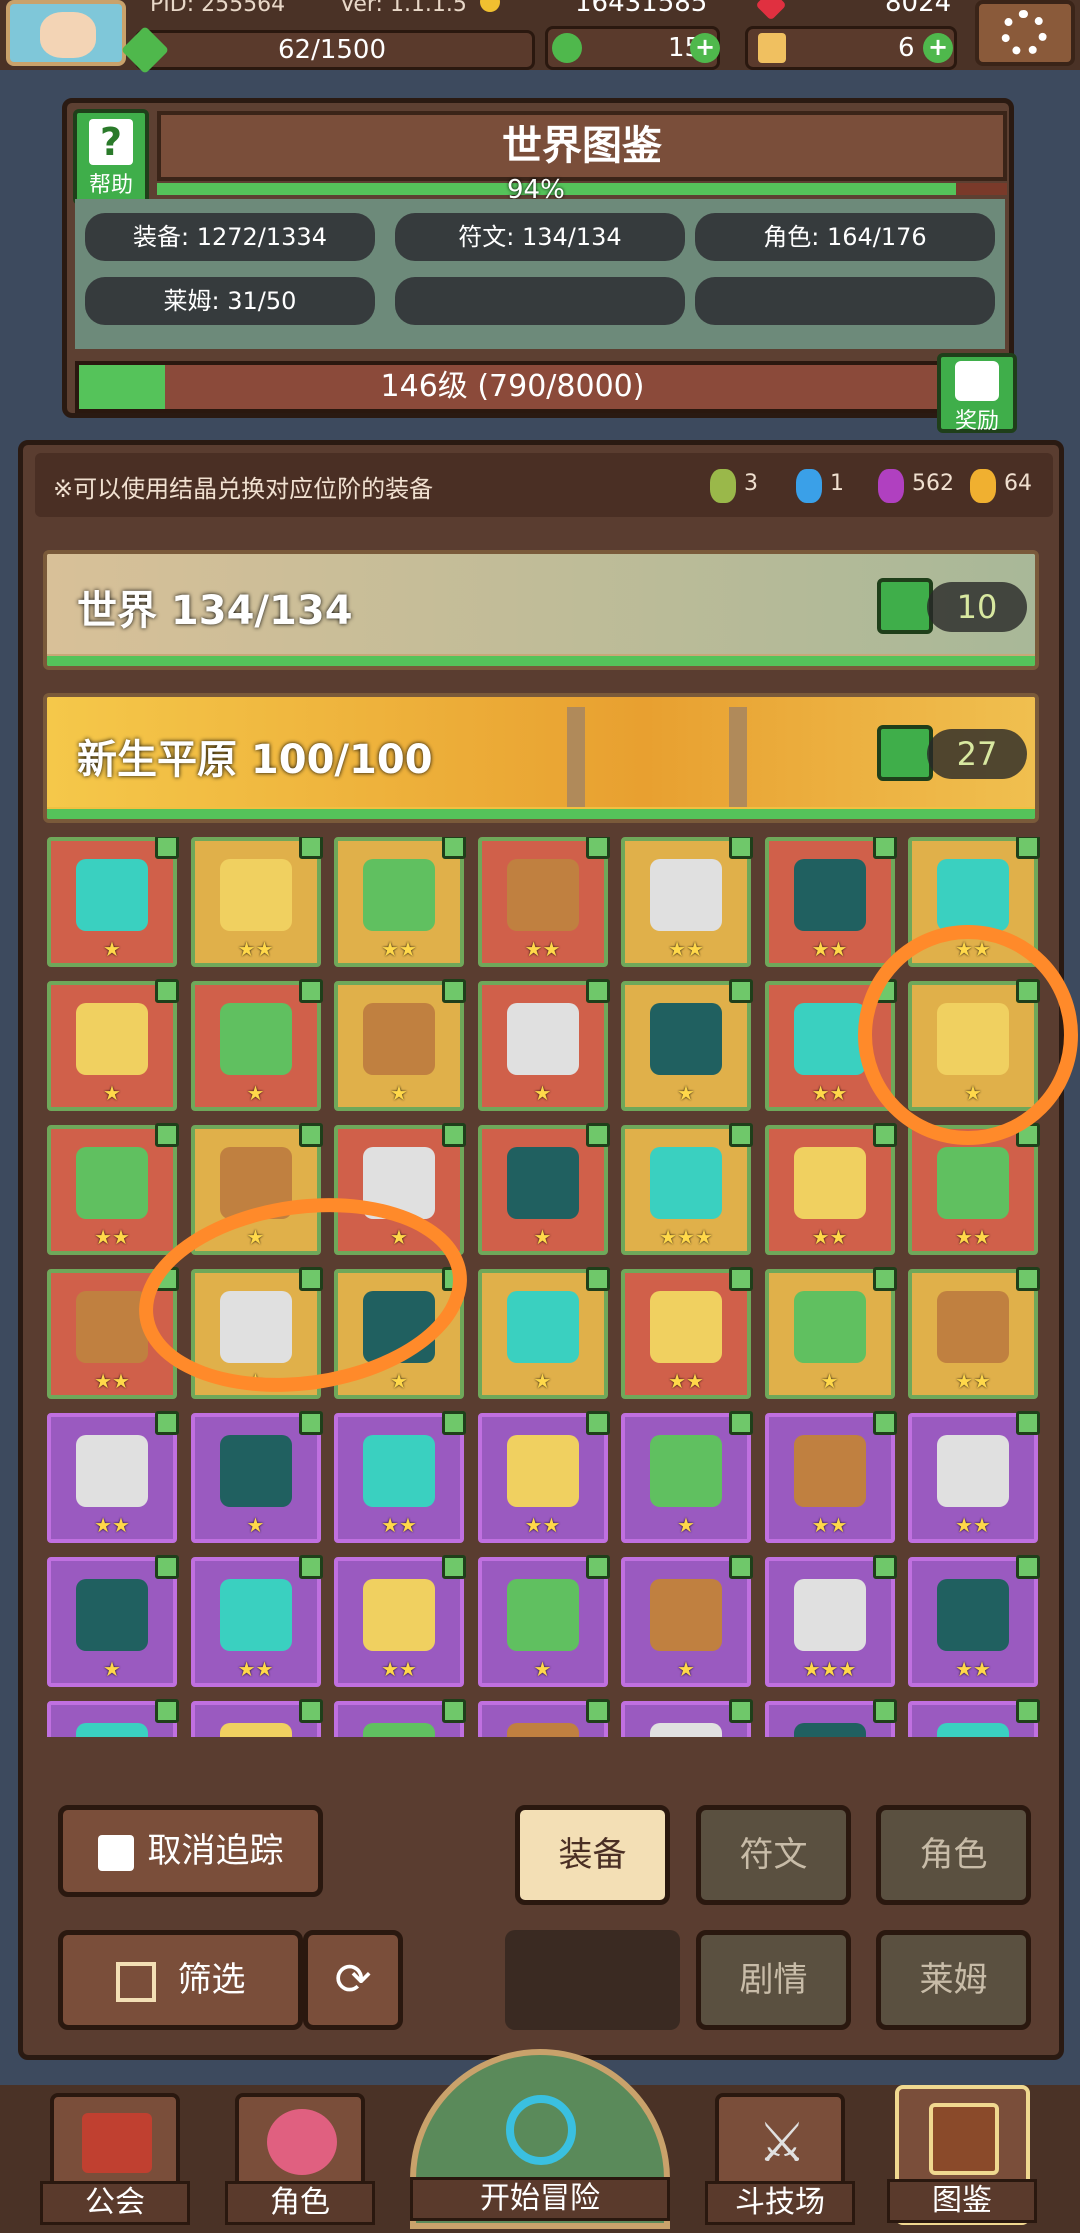 Image resolution: width=1080 pixels, height=2233 pixels. What do you see at coordinates (953, 1855) in the screenshot?
I see `tab-characters: 角色` at bounding box center [953, 1855].